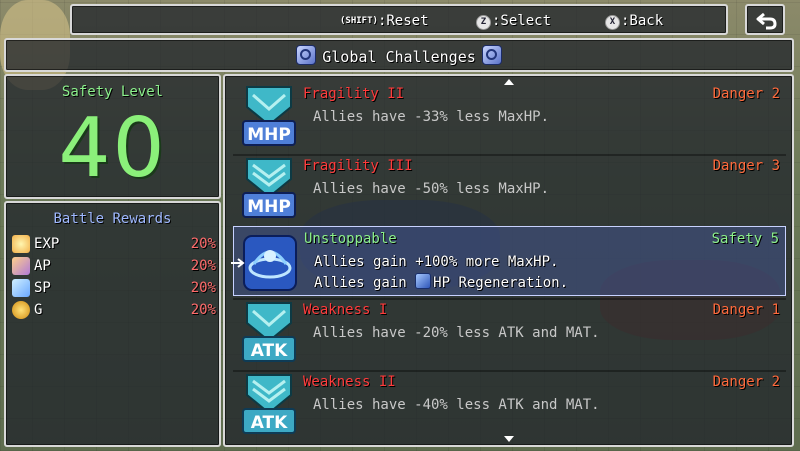 This screenshot has width=800, height=451. Describe the element at coordinates (746, 166) in the screenshot. I see `challenge-level: Danger 3` at that location.